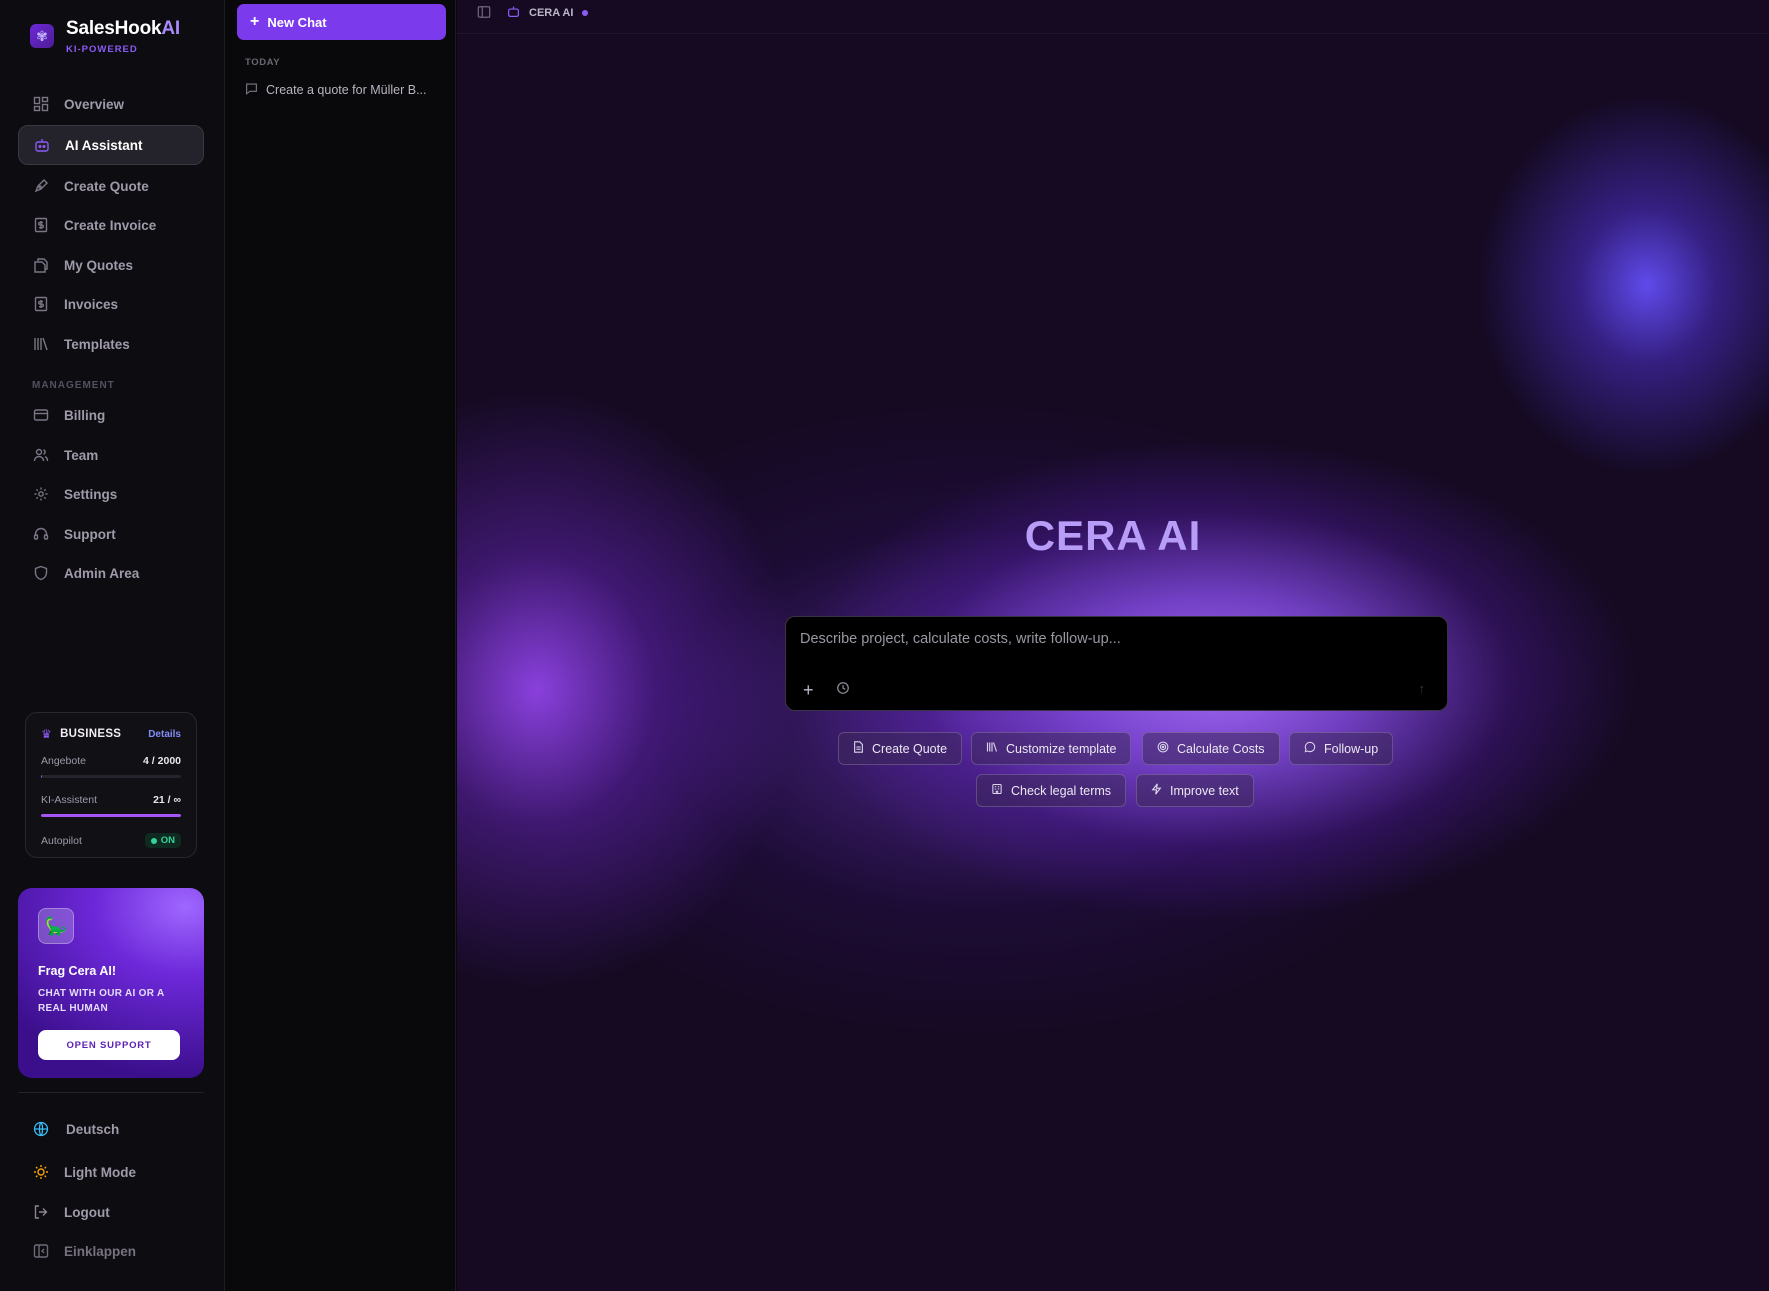  What do you see at coordinates (341, 22) in the screenshot?
I see `new-chat-button: + New Chat` at bounding box center [341, 22].